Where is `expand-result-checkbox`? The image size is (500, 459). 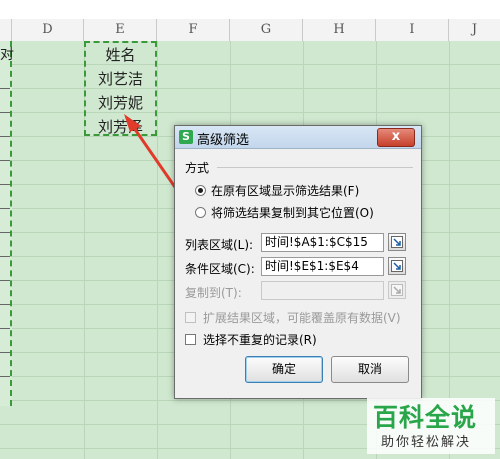
expand-result-checkbox is located at coordinates (190, 317).